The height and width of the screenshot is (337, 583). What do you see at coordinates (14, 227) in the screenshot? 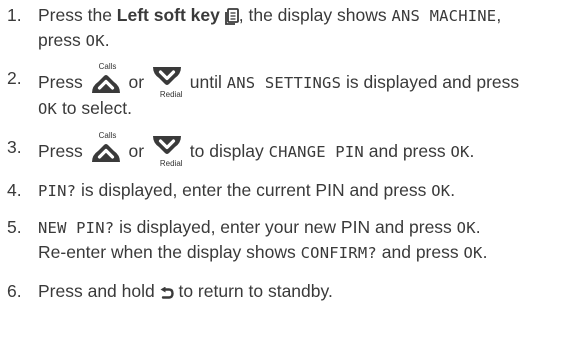
I see `step-number: 5.` at bounding box center [14, 227].